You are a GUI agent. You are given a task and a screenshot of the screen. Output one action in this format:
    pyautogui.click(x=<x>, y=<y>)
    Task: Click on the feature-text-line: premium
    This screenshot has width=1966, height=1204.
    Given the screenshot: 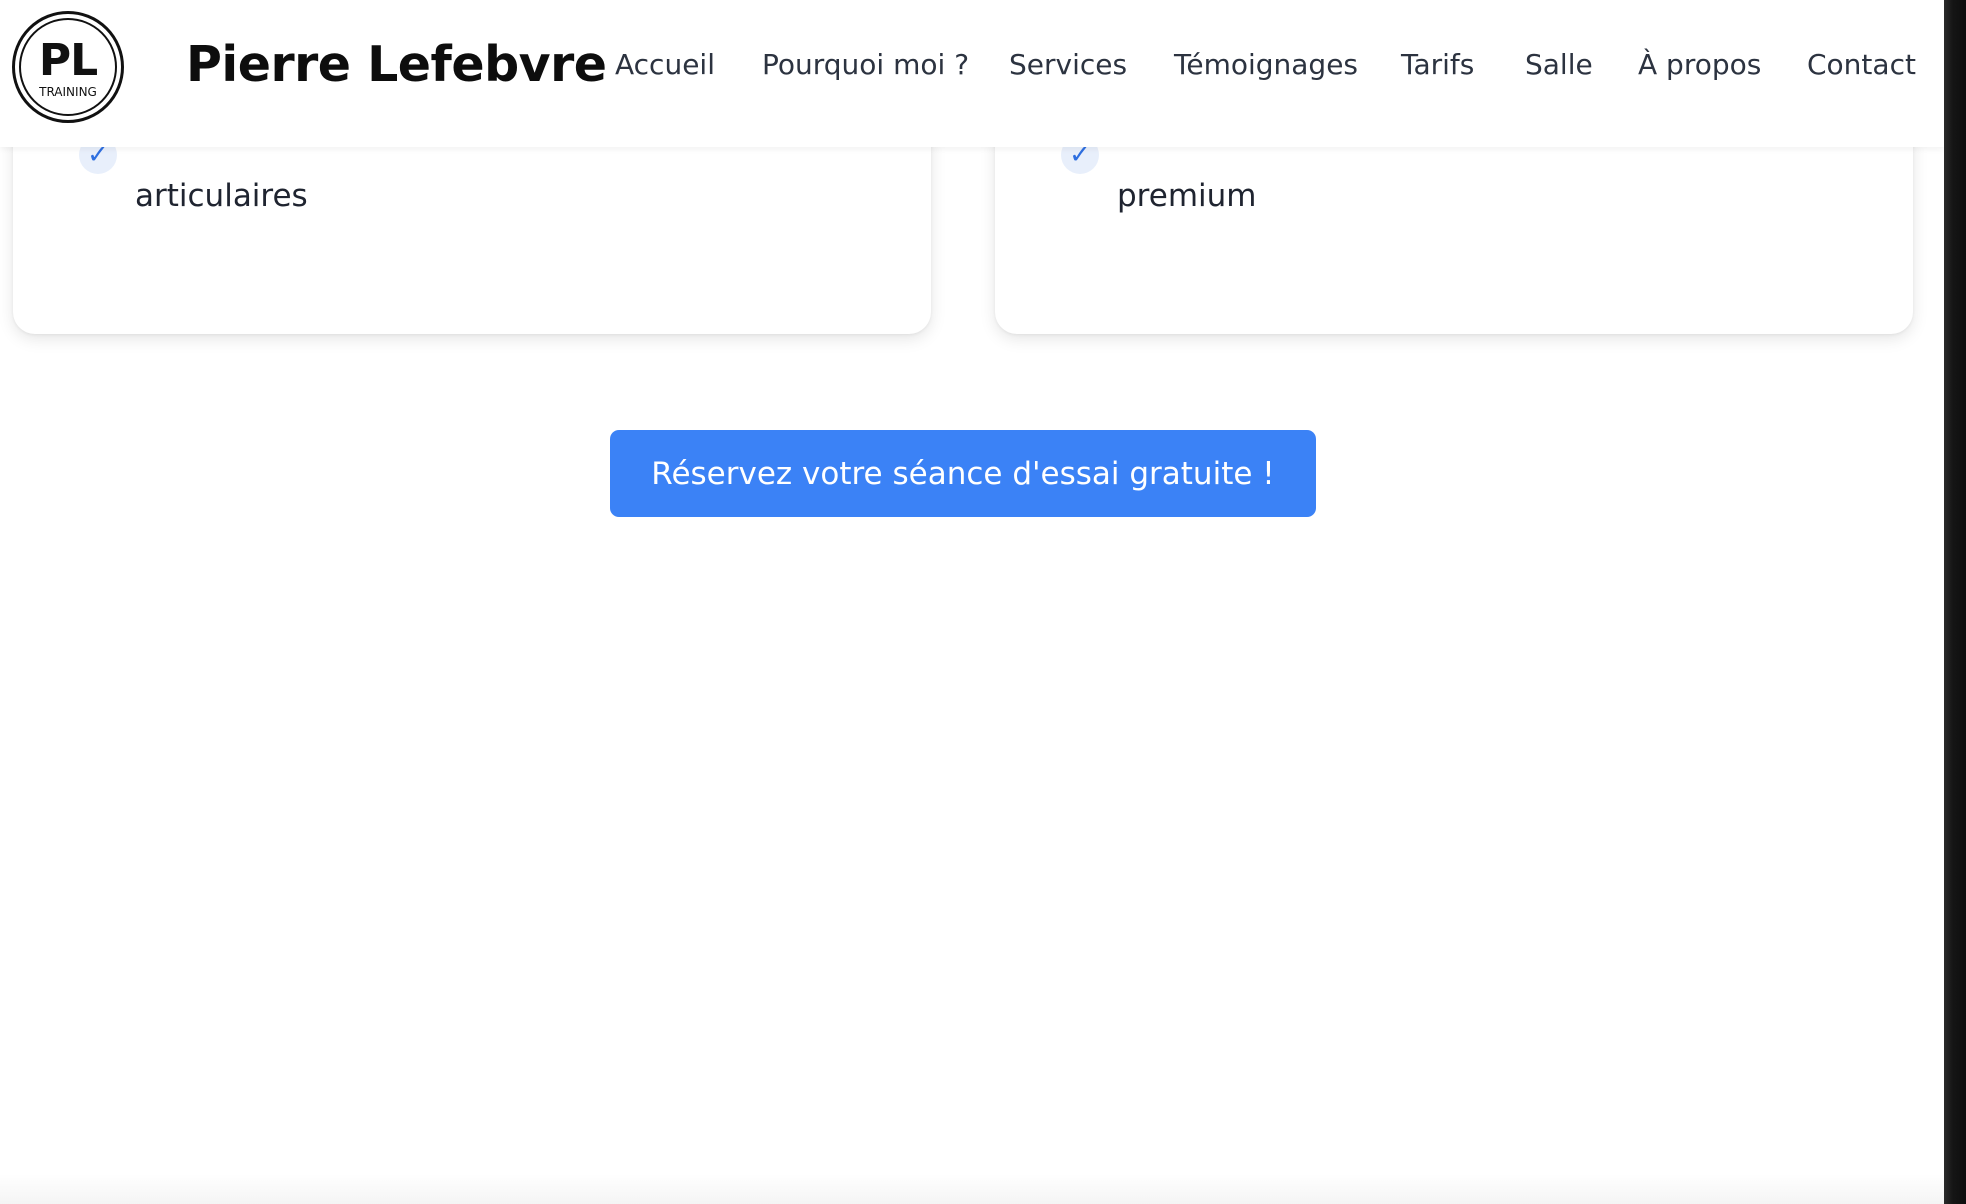 What is the action you would take?
    pyautogui.click(x=1187, y=196)
    